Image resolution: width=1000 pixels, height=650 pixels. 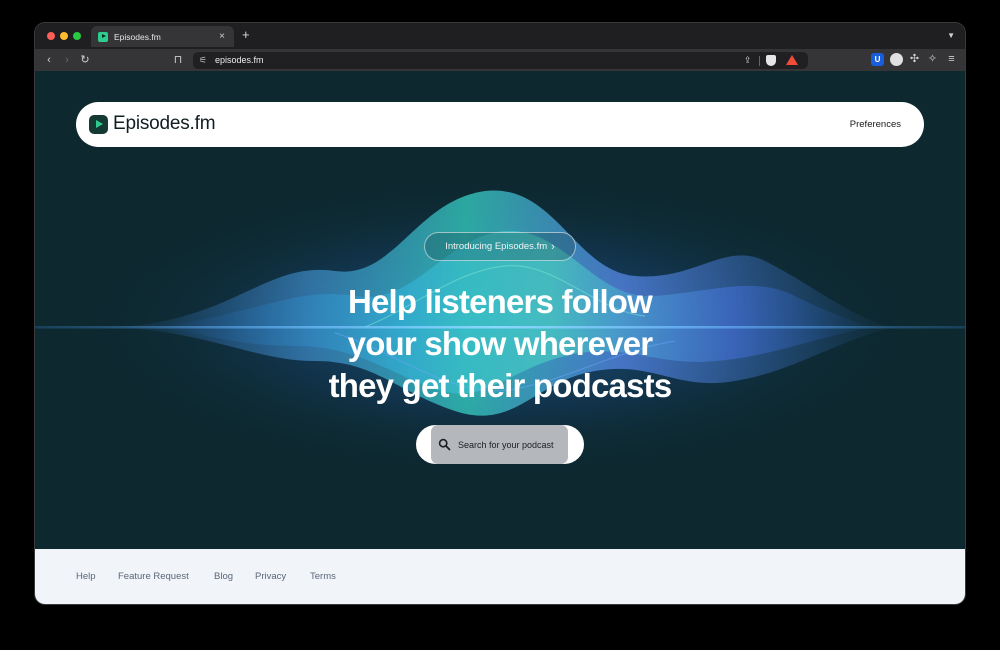 What do you see at coordinates (500, 124) in the screenshot?
I see `top-navbar: Episodes.fm Preferences` at bounding box center [500, 124].